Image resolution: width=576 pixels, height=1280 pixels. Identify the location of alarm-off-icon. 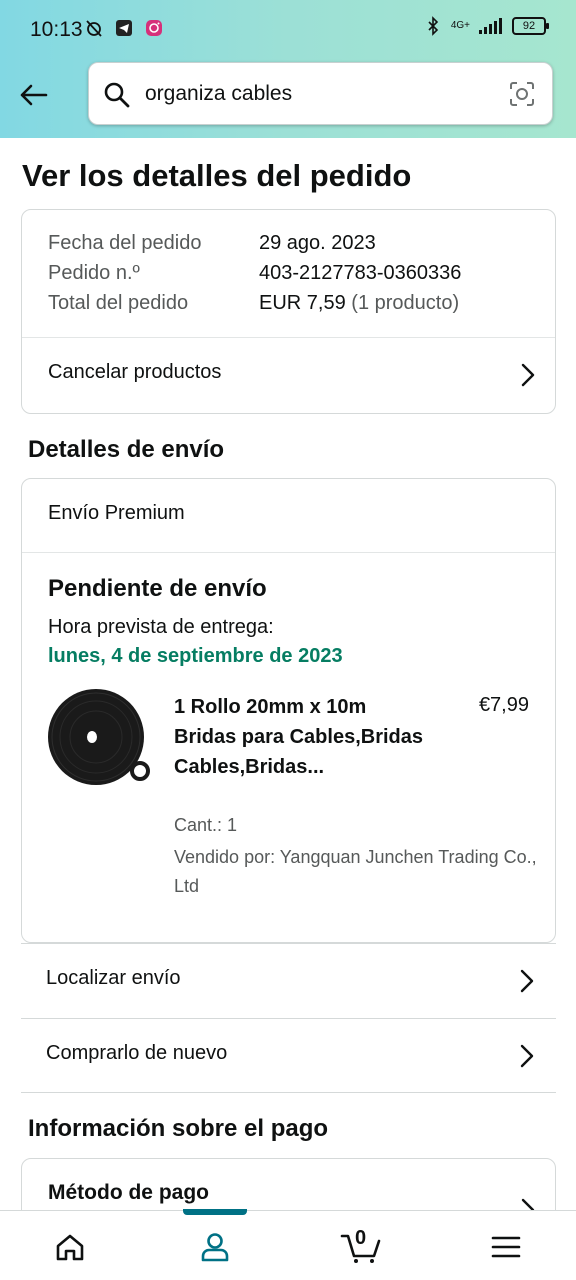
(94, 28).